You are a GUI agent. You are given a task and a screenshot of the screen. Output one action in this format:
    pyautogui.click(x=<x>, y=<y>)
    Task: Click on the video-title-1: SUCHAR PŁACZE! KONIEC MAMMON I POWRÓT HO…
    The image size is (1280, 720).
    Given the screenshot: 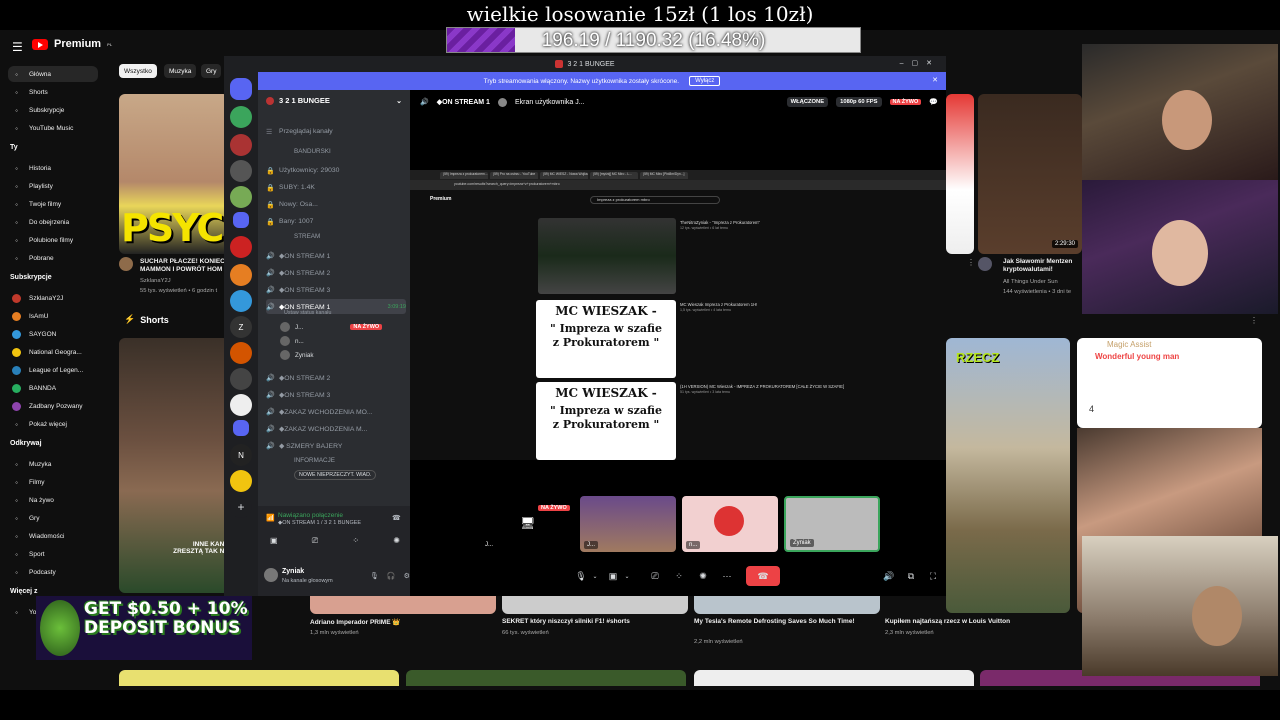 What is the action you would take?
    pyautogui.click(x=185, y=267)
    